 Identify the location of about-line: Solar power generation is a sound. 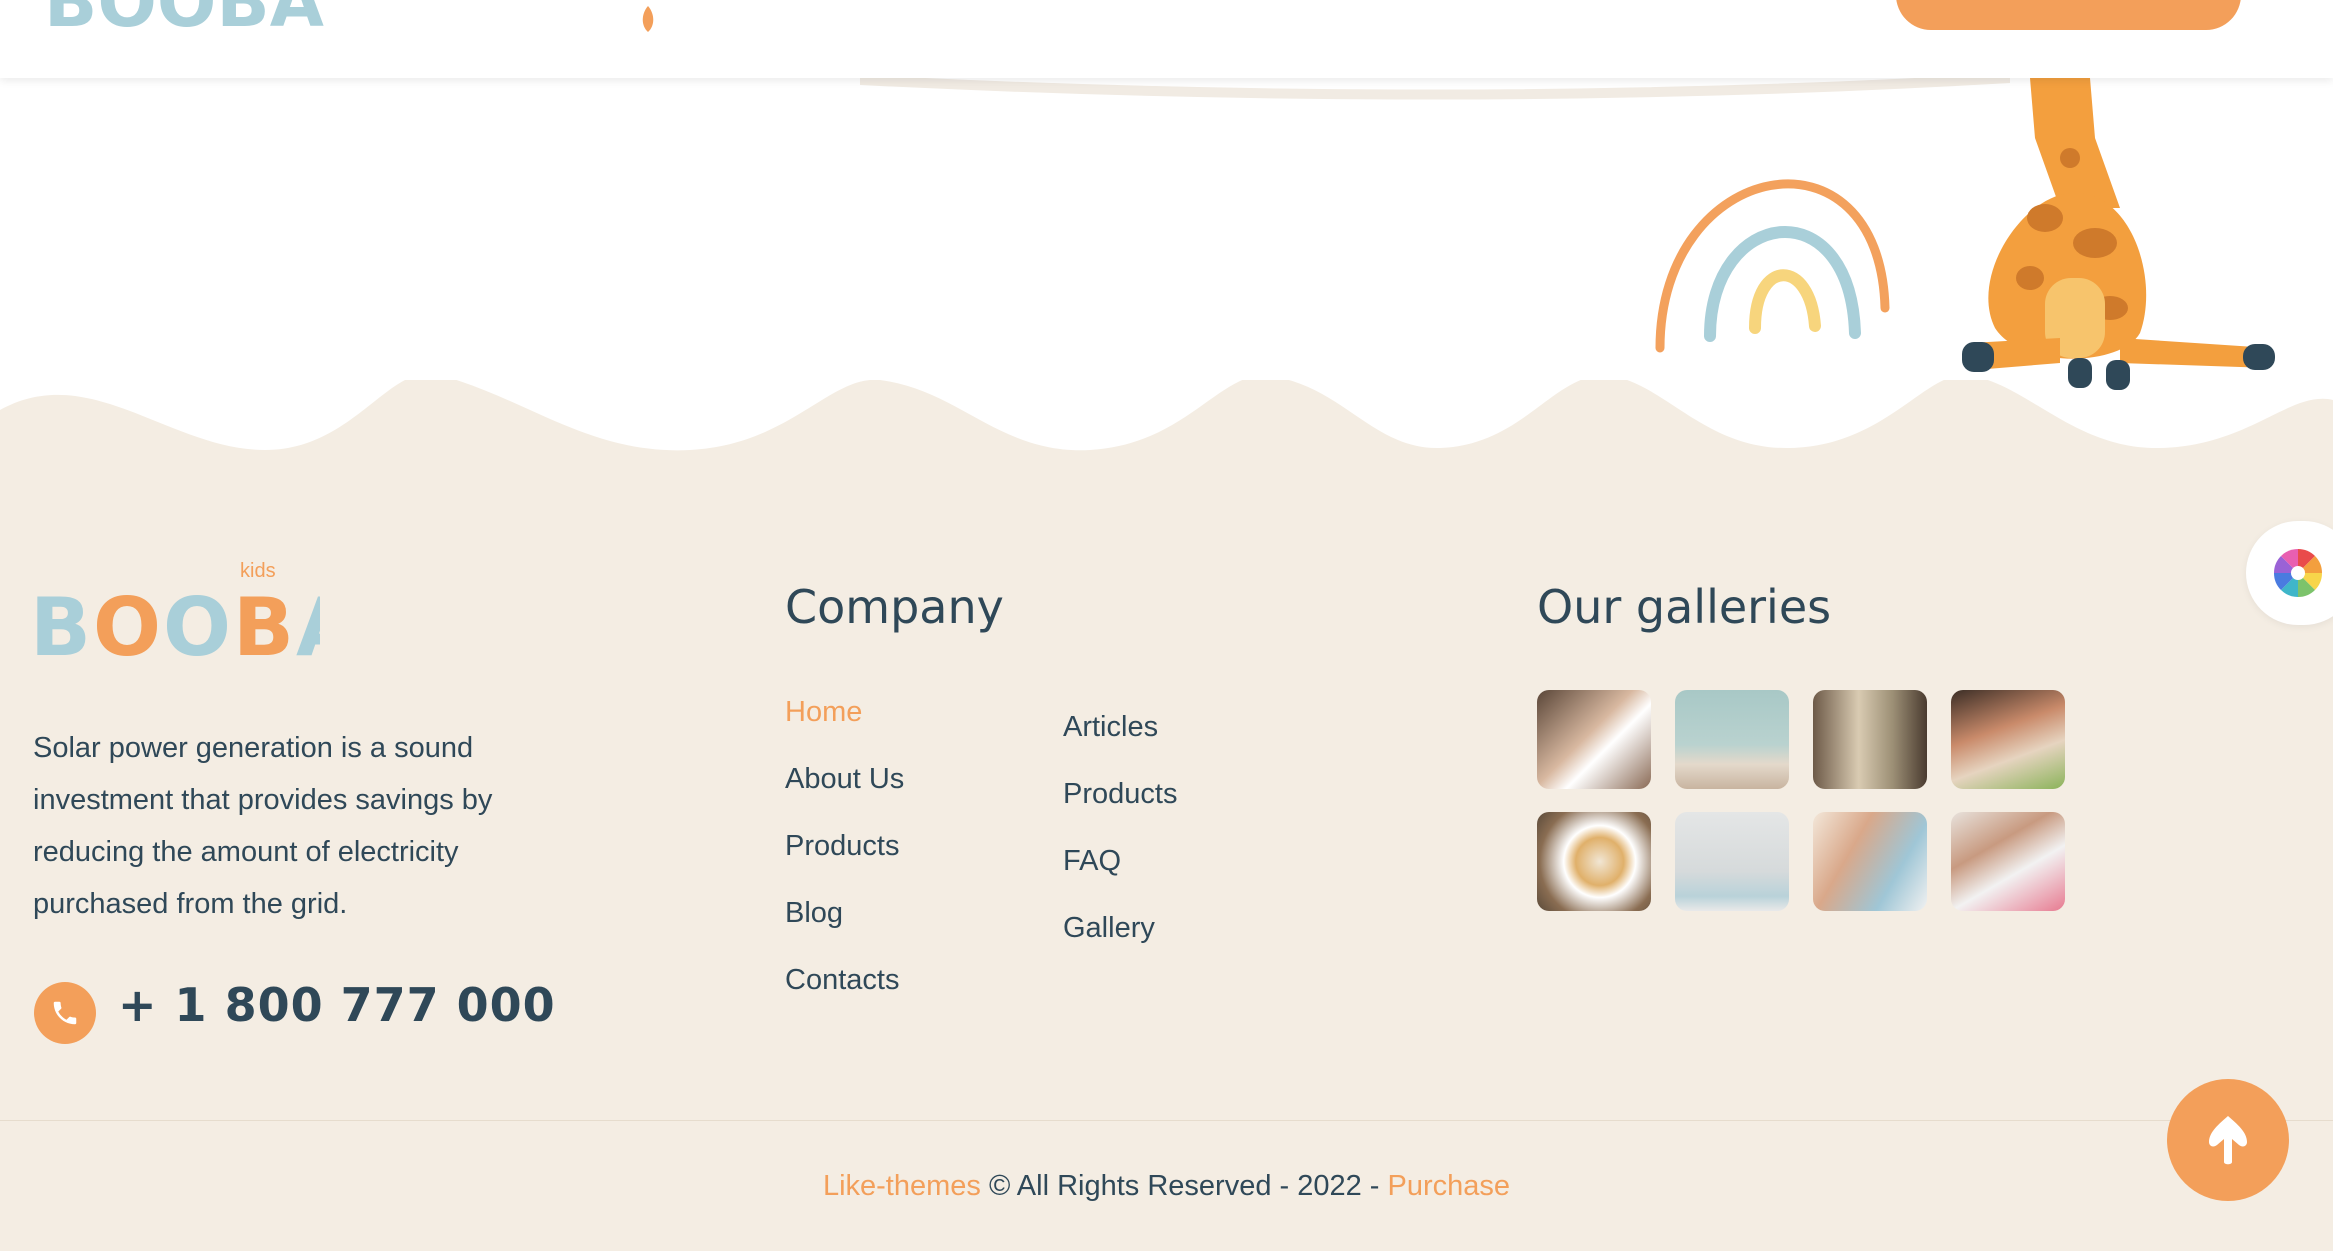
(253, 748).